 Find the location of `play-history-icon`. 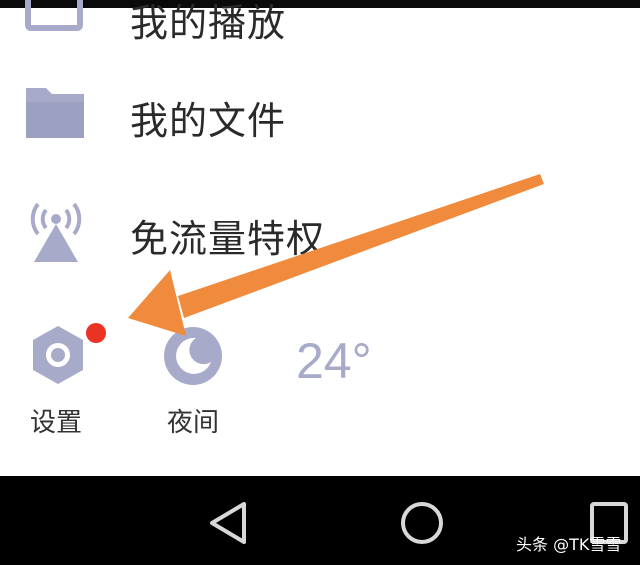

play-history-icon is located at coordinates (54, 15).